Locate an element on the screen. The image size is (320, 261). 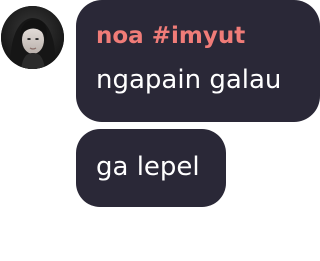
avatar is located at coordinates (32, 37).